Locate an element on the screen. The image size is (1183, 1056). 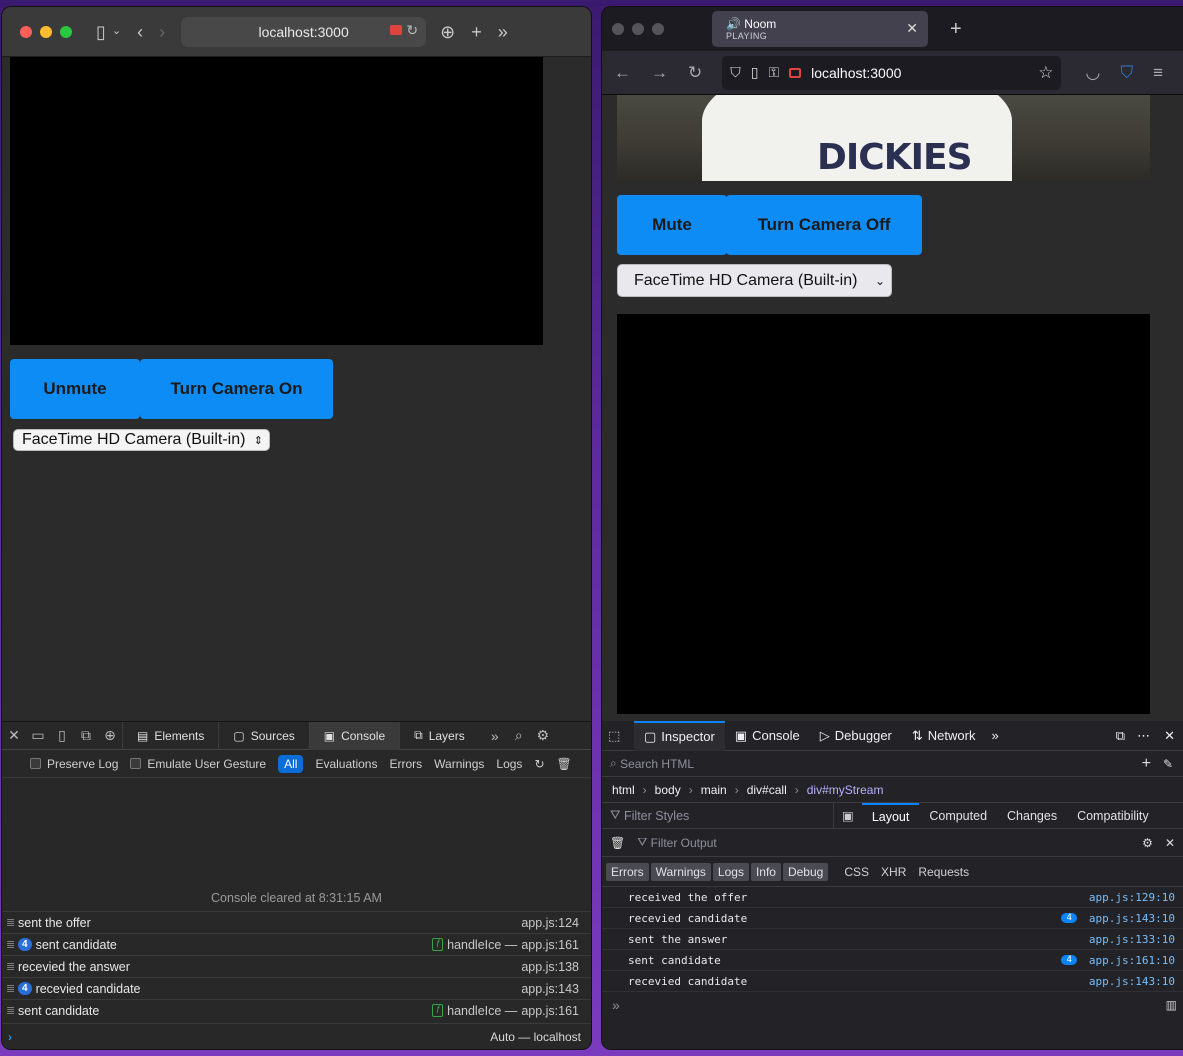
split-console-icon: ▥ is located at coordinates (1171, 1005).